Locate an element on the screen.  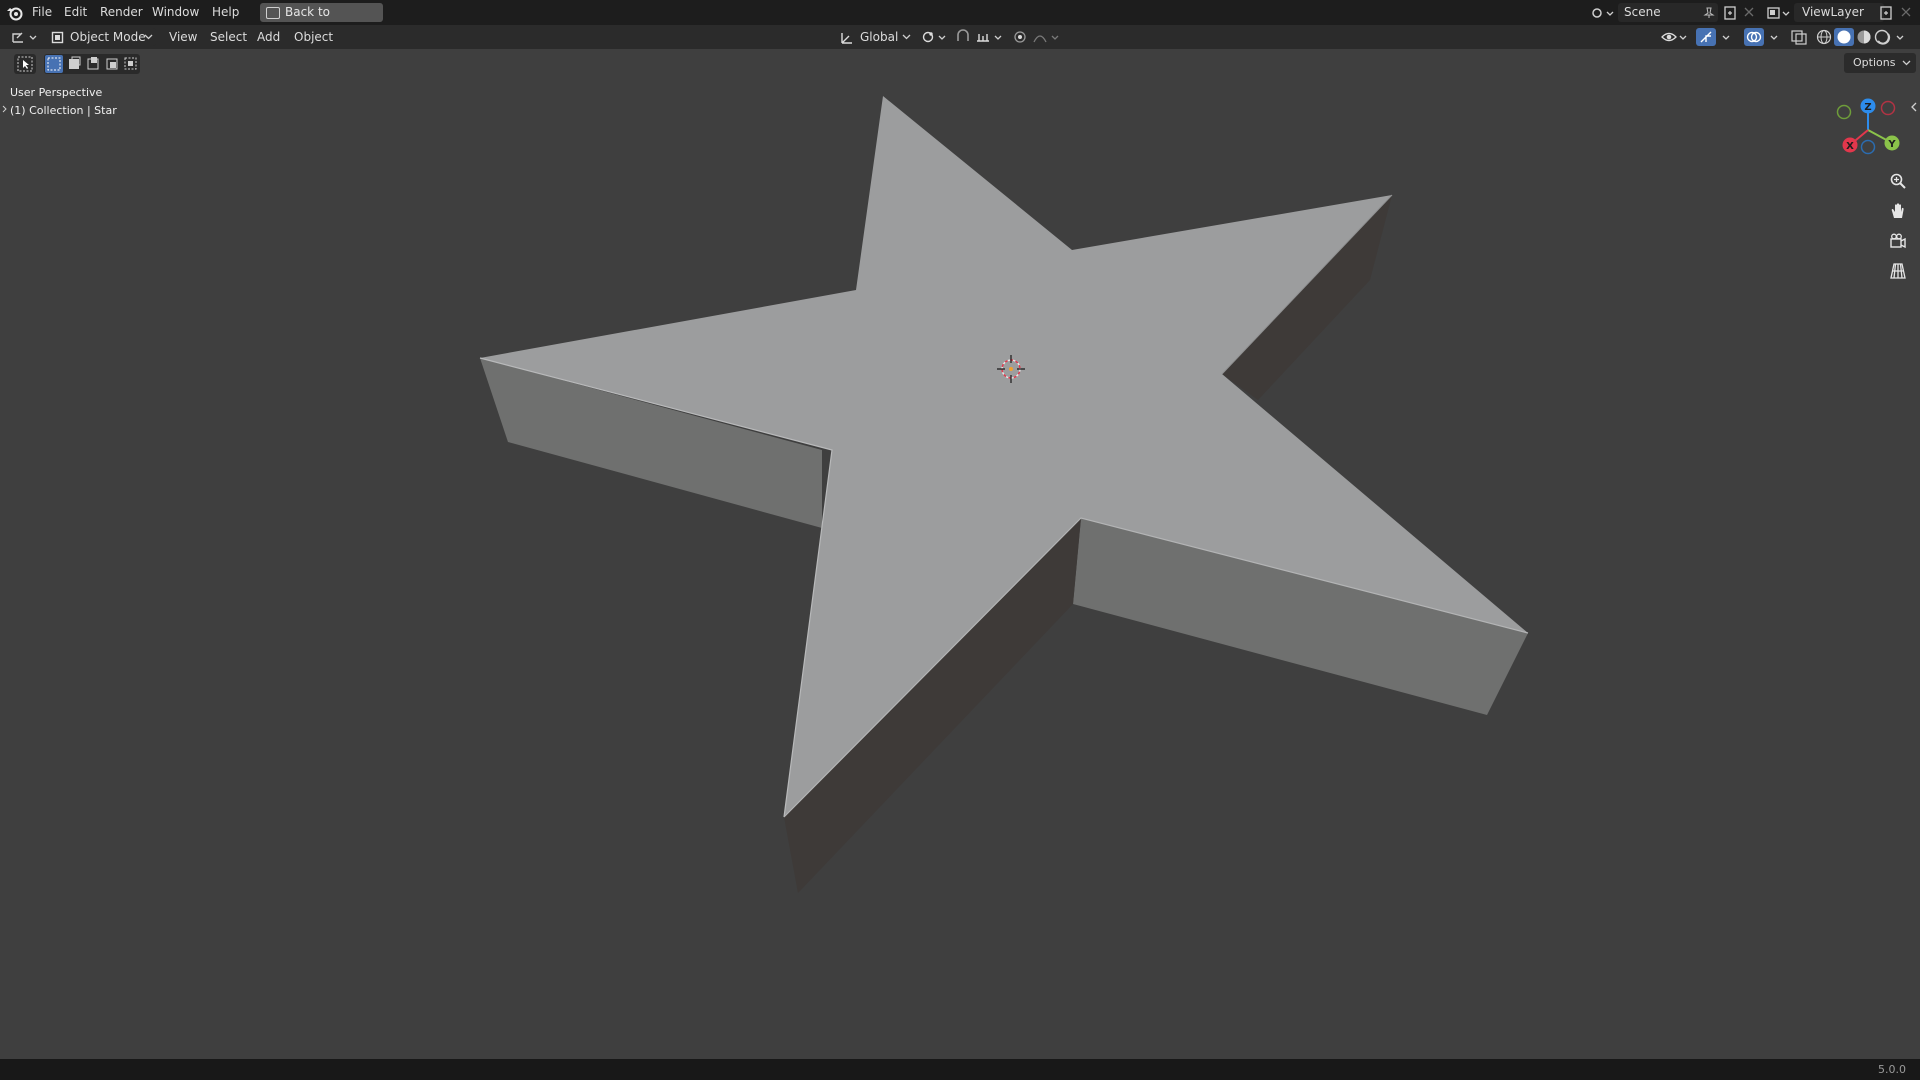
pan-hand-icon is located at coordinates (1897, 210).